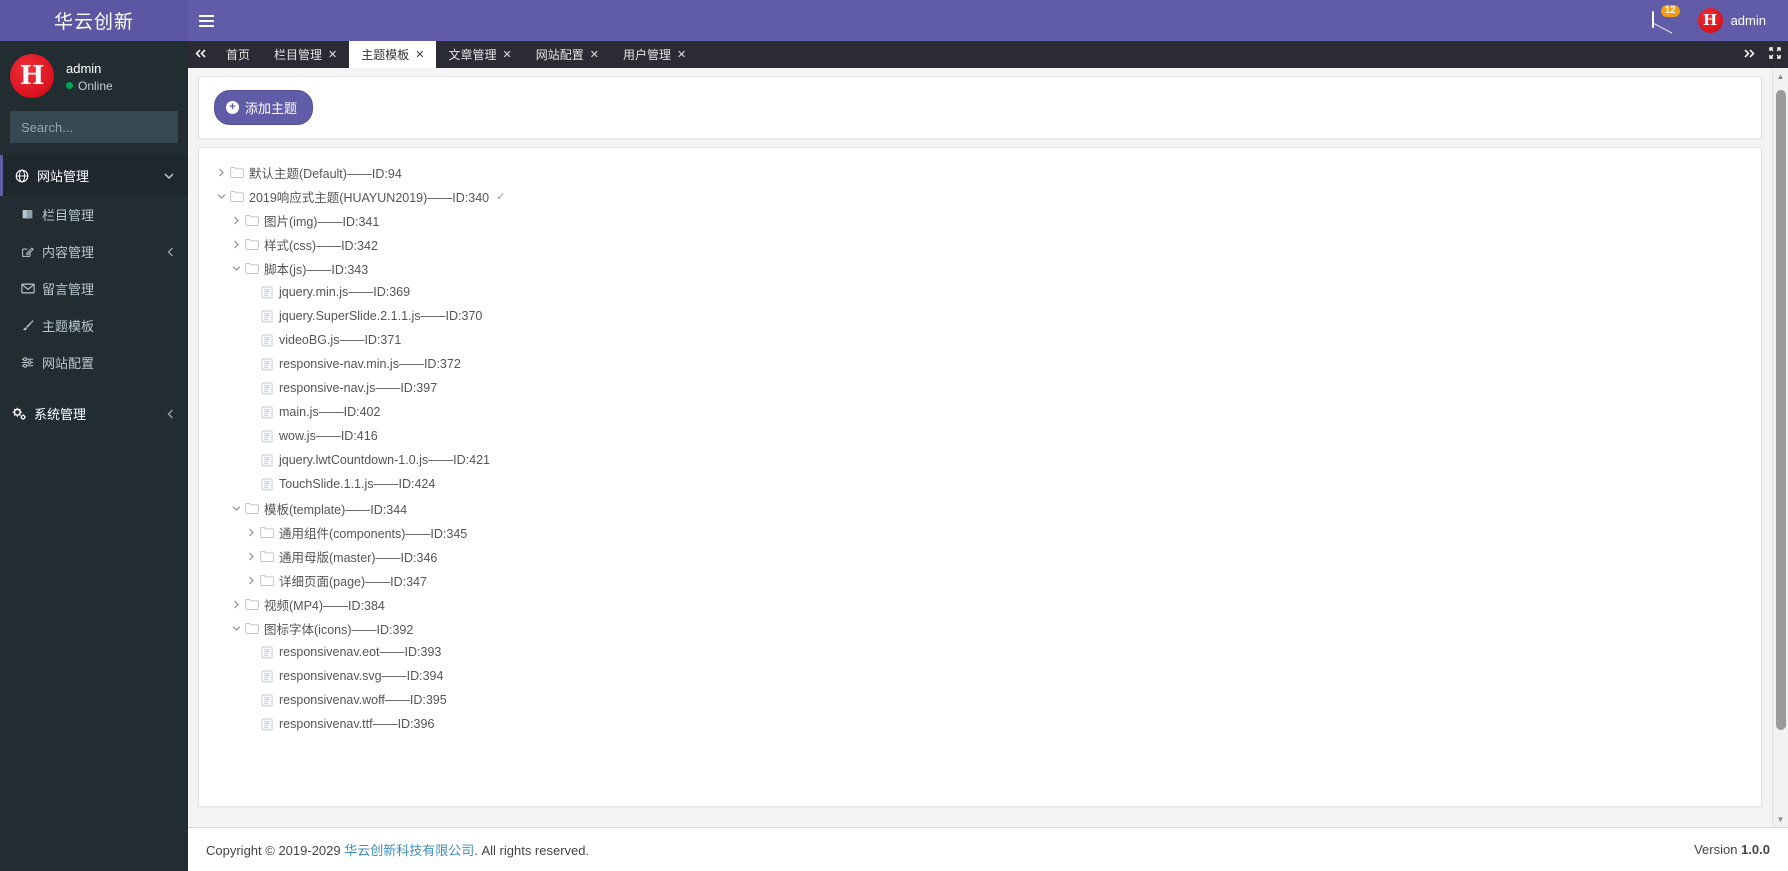 The width and height of the screenshot is (1788, 871). I want to click on sidebar-section-website: 网站管理, so click(94, 175).